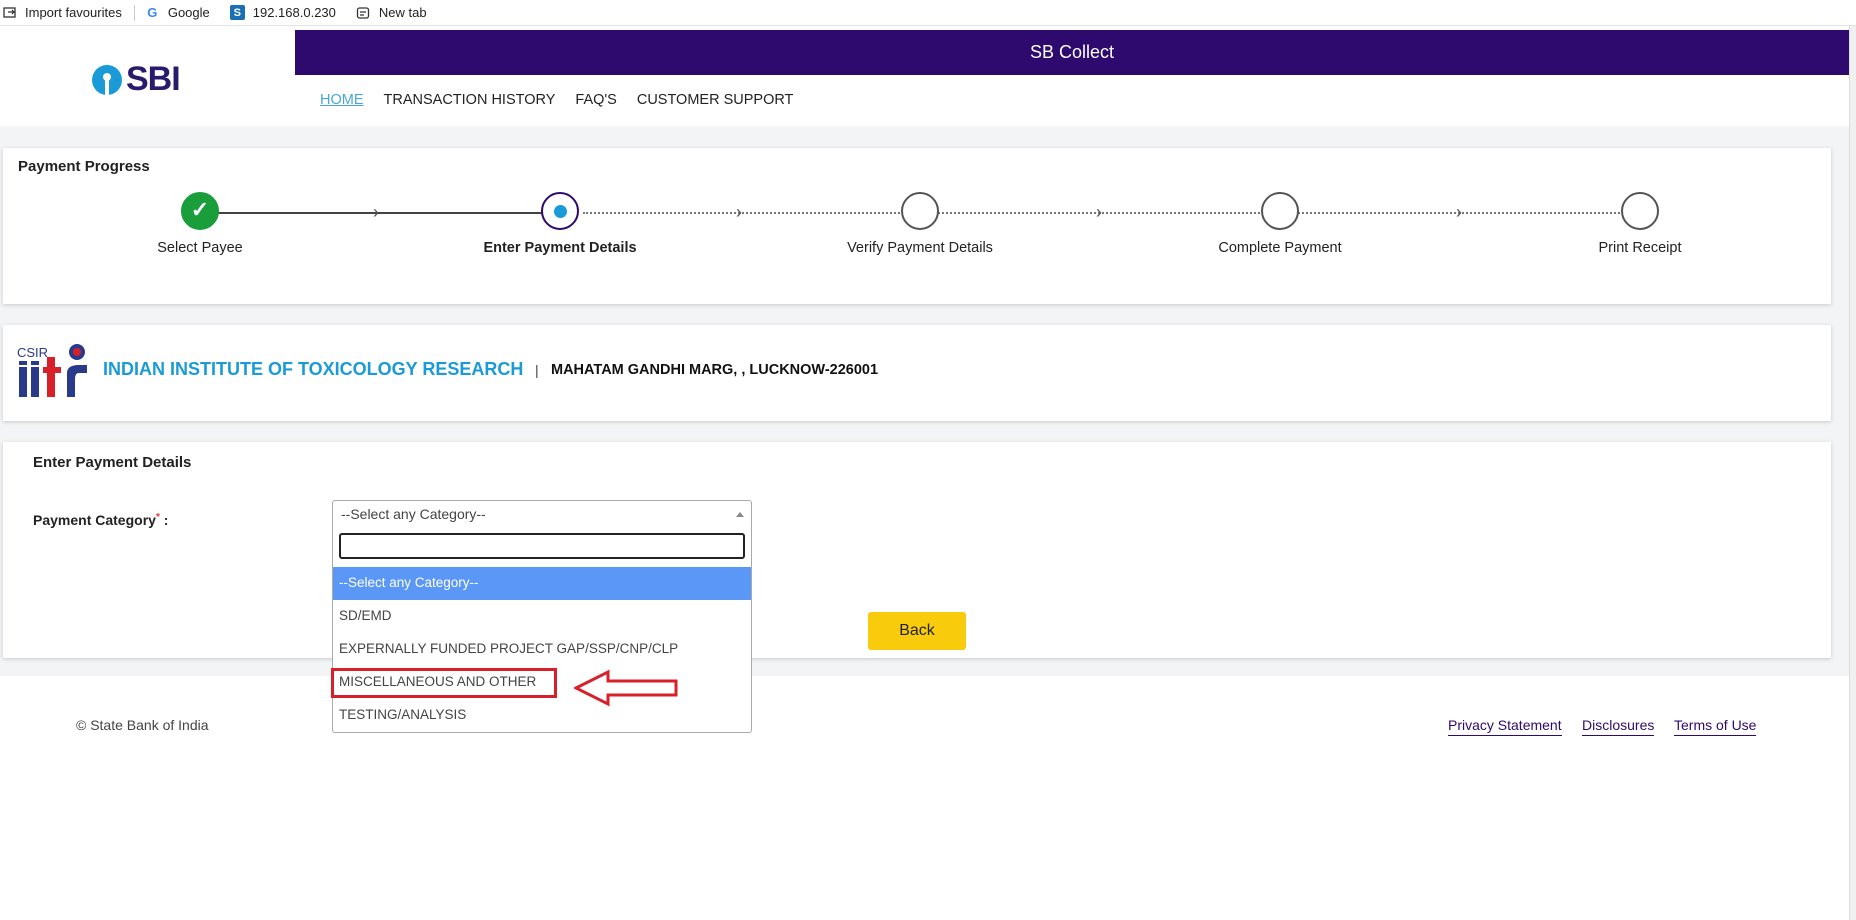 The image size is (1856, 920). Describe the element at coordinates (542, 514) in the screenshot. I see `payment-category-select: --Select any Category--` at that location.